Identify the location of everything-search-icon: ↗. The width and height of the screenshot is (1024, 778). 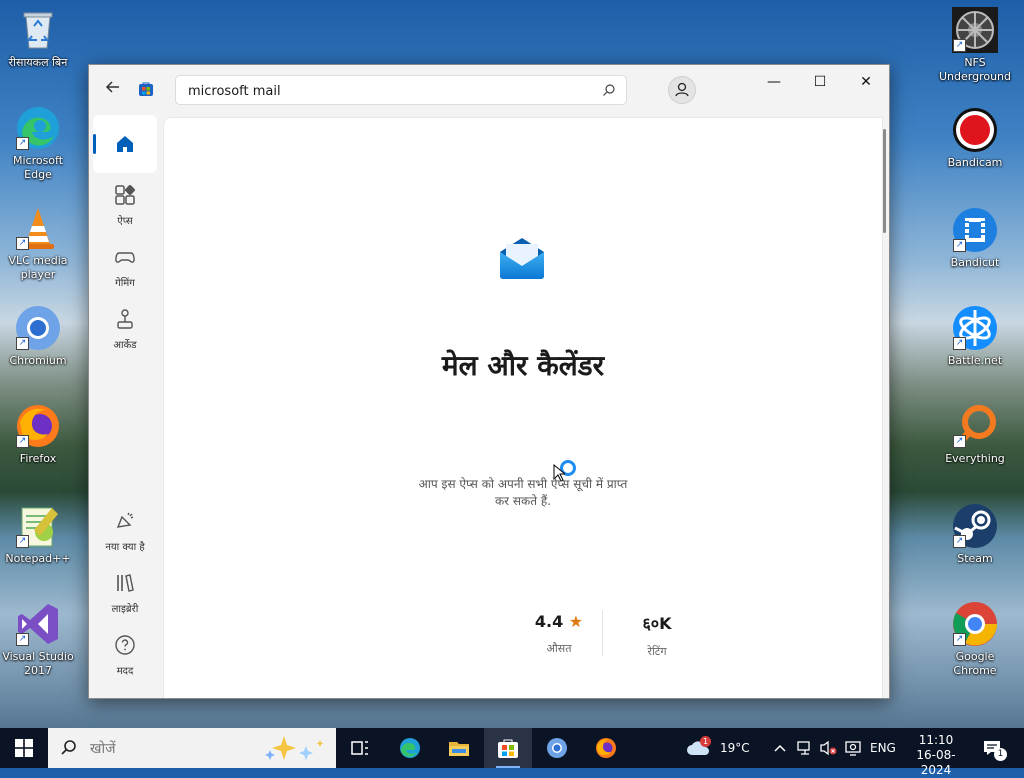
(975, 426).